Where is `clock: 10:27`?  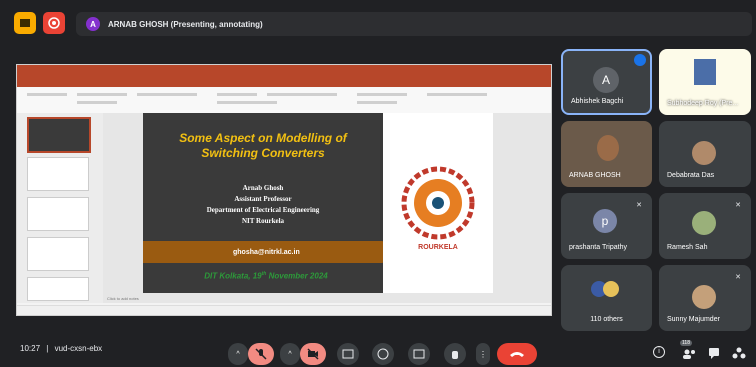
clock: 10:27 is located at coordinates (30, 348).